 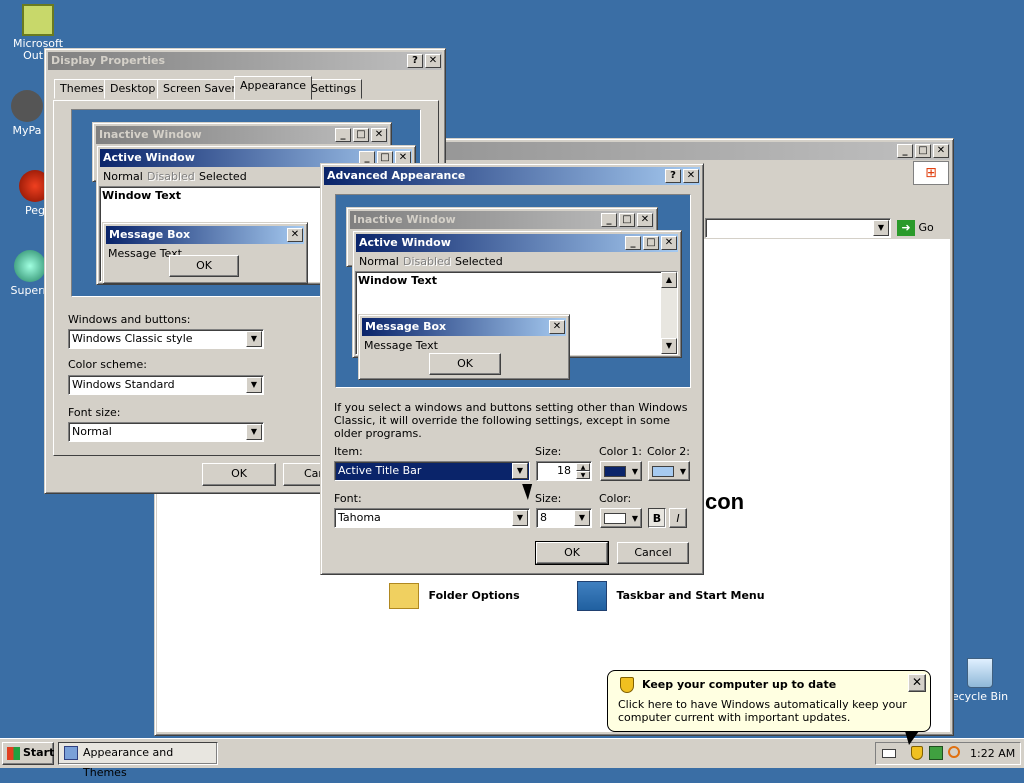 What do you see at coordinates (401, 345) in the screenshot?
I see `preview-msgbox-text: Message Text` at bounding box center [401, 345].